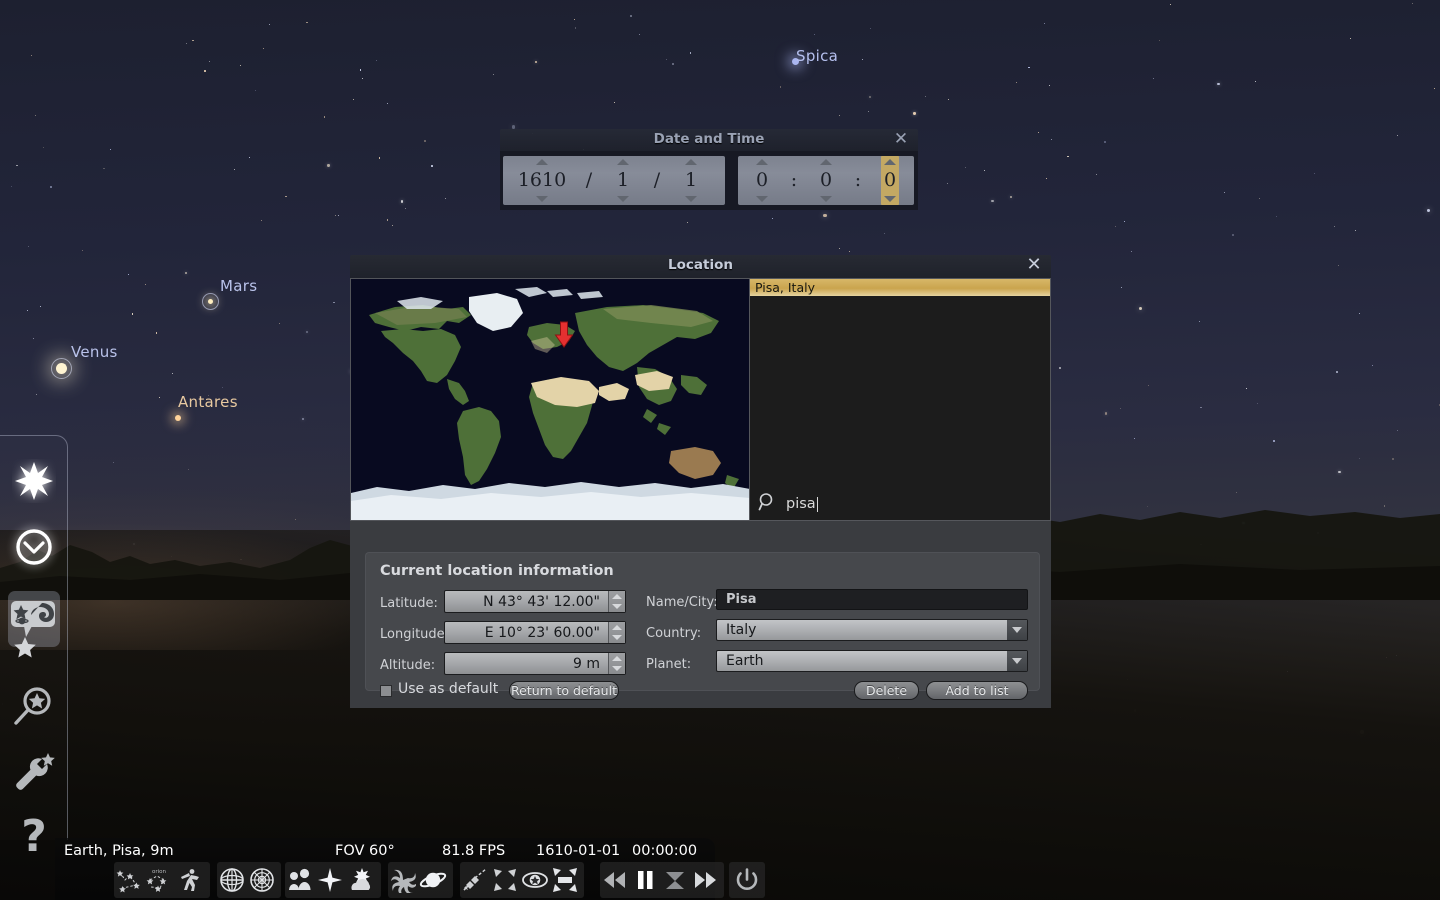 This screenshot has width=1440, height=900. What do you see at coordinates (900, 399) in the screenshot?
I see `location-list: Pisa, Italy pisa` at bounding box center [900, 399].